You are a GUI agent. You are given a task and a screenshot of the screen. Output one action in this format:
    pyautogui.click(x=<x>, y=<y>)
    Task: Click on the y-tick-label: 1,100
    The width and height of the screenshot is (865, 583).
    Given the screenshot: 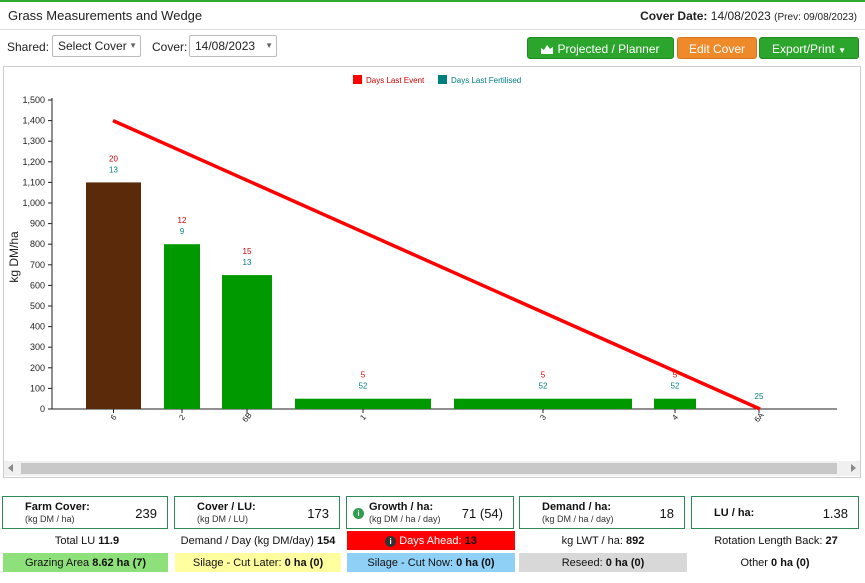 What is the action you would take?
    pyautogui.click(x=33, y=182)
    